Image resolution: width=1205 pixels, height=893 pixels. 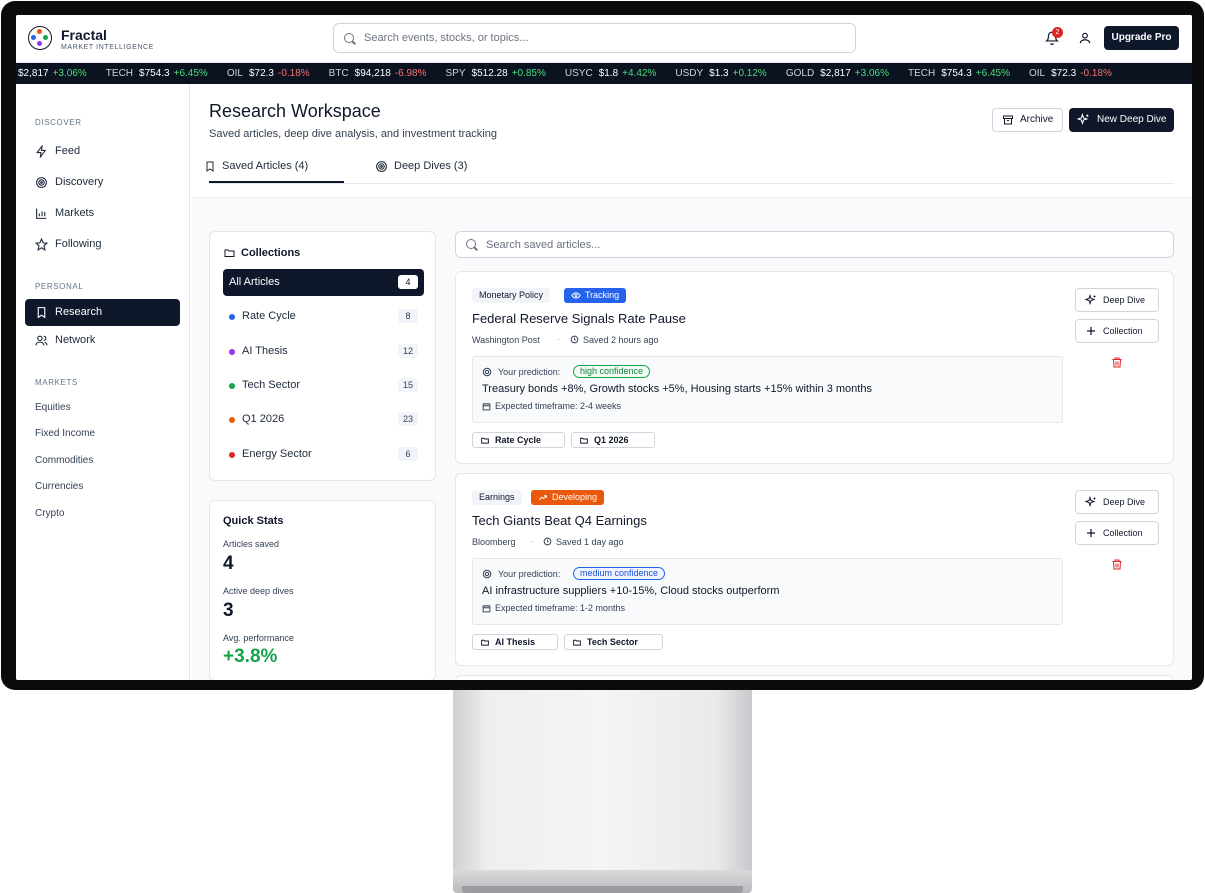 I want to click on prediction-timeframe: Expected timeframe: 1-2 months, so click(x=560, y=608).